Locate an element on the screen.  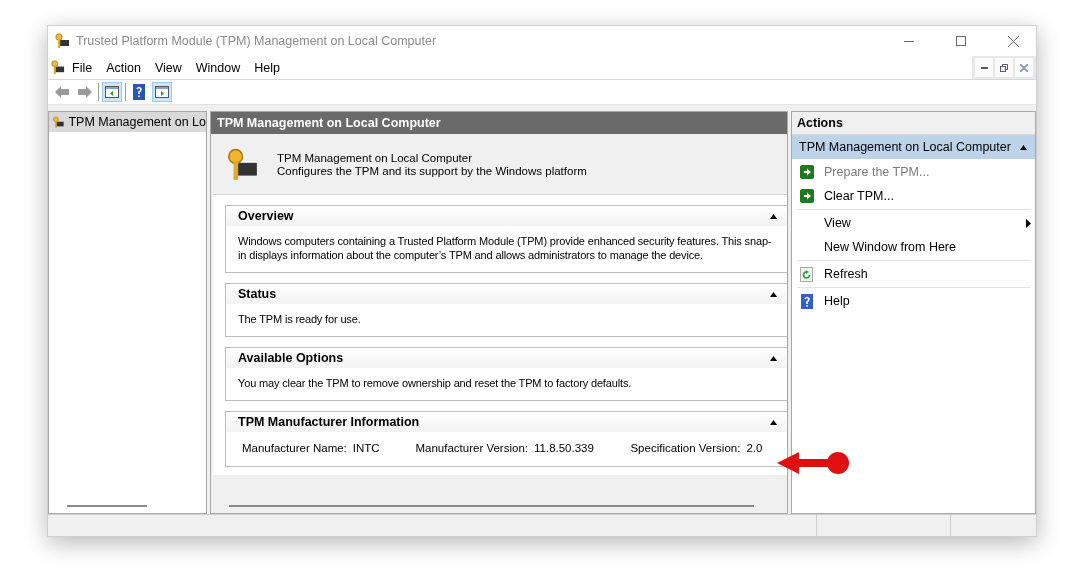
section-title: Available Options is located at coordinates (291, 358).